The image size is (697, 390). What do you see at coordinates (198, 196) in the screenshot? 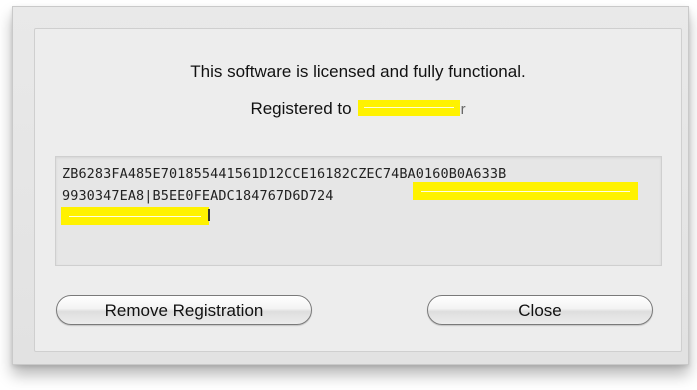
I see `license-key-line-2: 9930347EA8|B5EE0FEADC184767D6D724` at bounding box center [198, 196].